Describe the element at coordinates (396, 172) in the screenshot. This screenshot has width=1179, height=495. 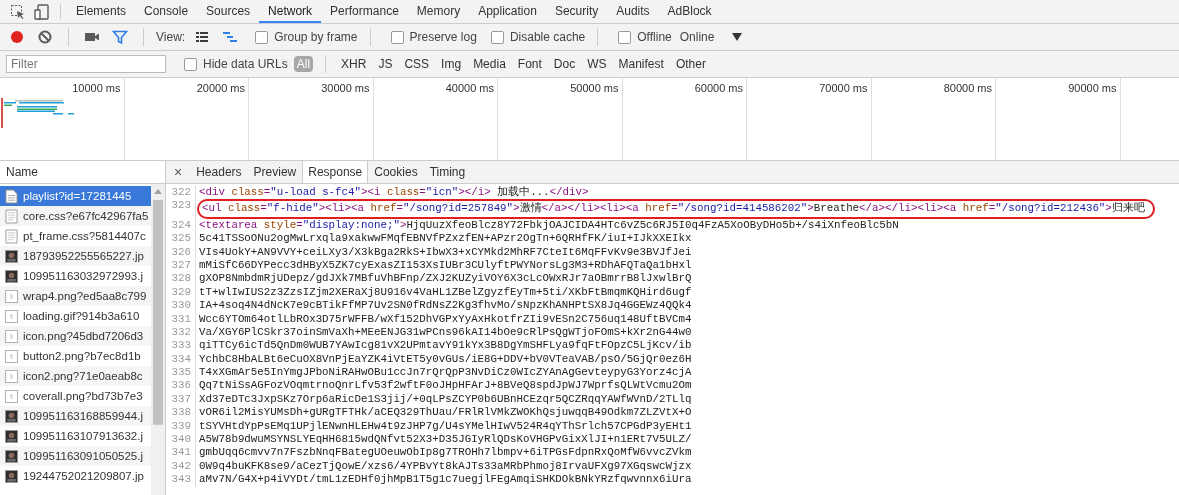
I see `detail-tab: Cookies` at that location.